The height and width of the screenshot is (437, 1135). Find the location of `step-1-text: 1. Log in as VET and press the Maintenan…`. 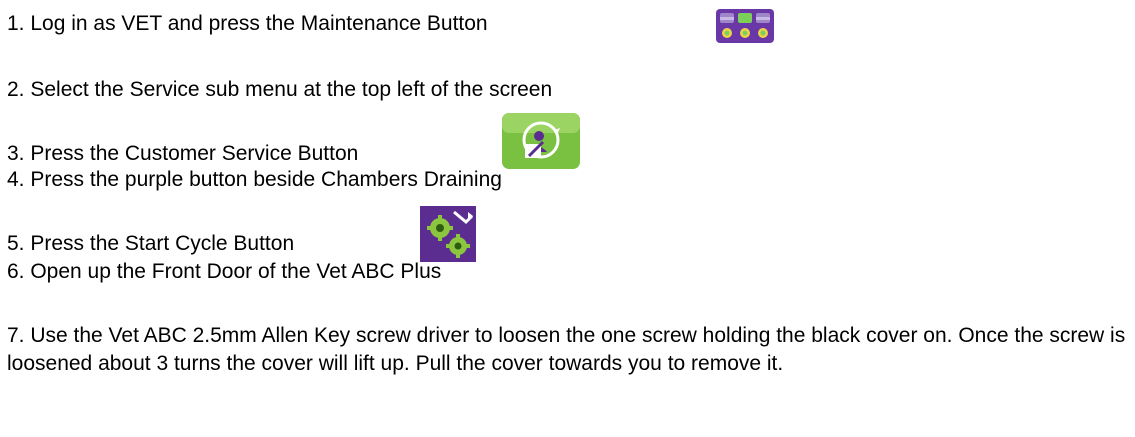

step-1-text: 1. Log in as VET and press the Maintenan… is located at coordinates (247, 23).